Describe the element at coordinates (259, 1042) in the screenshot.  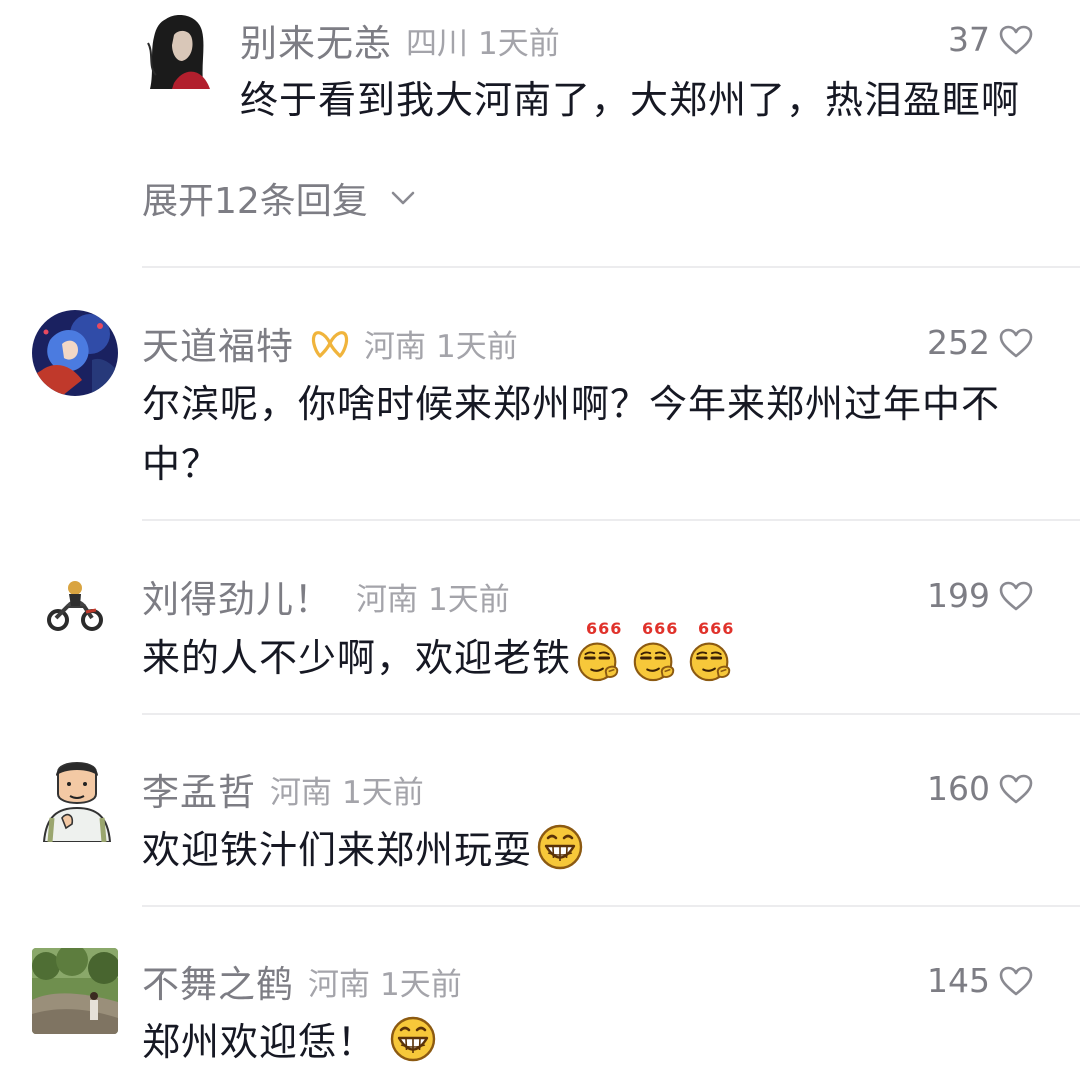
I see `comment-text-body: 郑州欢迎恁！` at that location.